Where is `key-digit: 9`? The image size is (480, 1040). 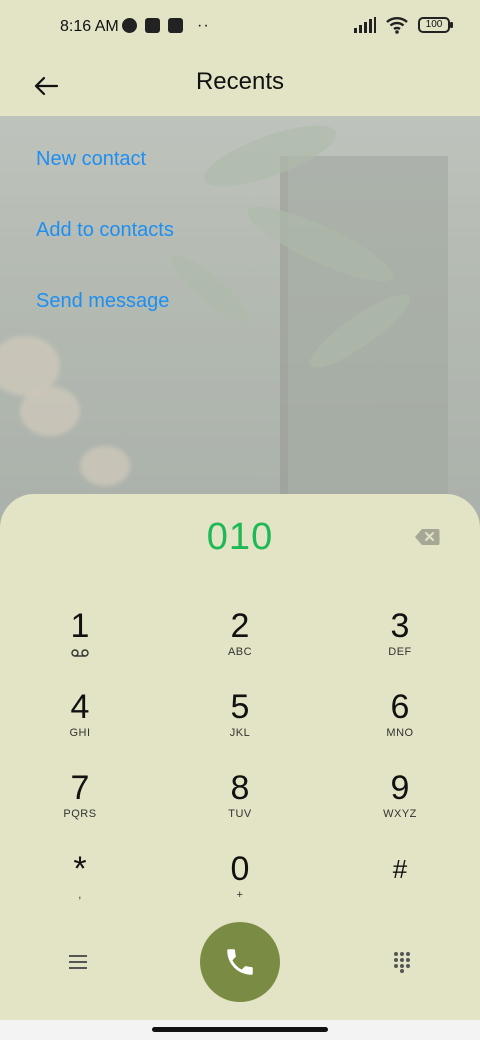 key-digit: 9 is located at coordinates (400, 788).